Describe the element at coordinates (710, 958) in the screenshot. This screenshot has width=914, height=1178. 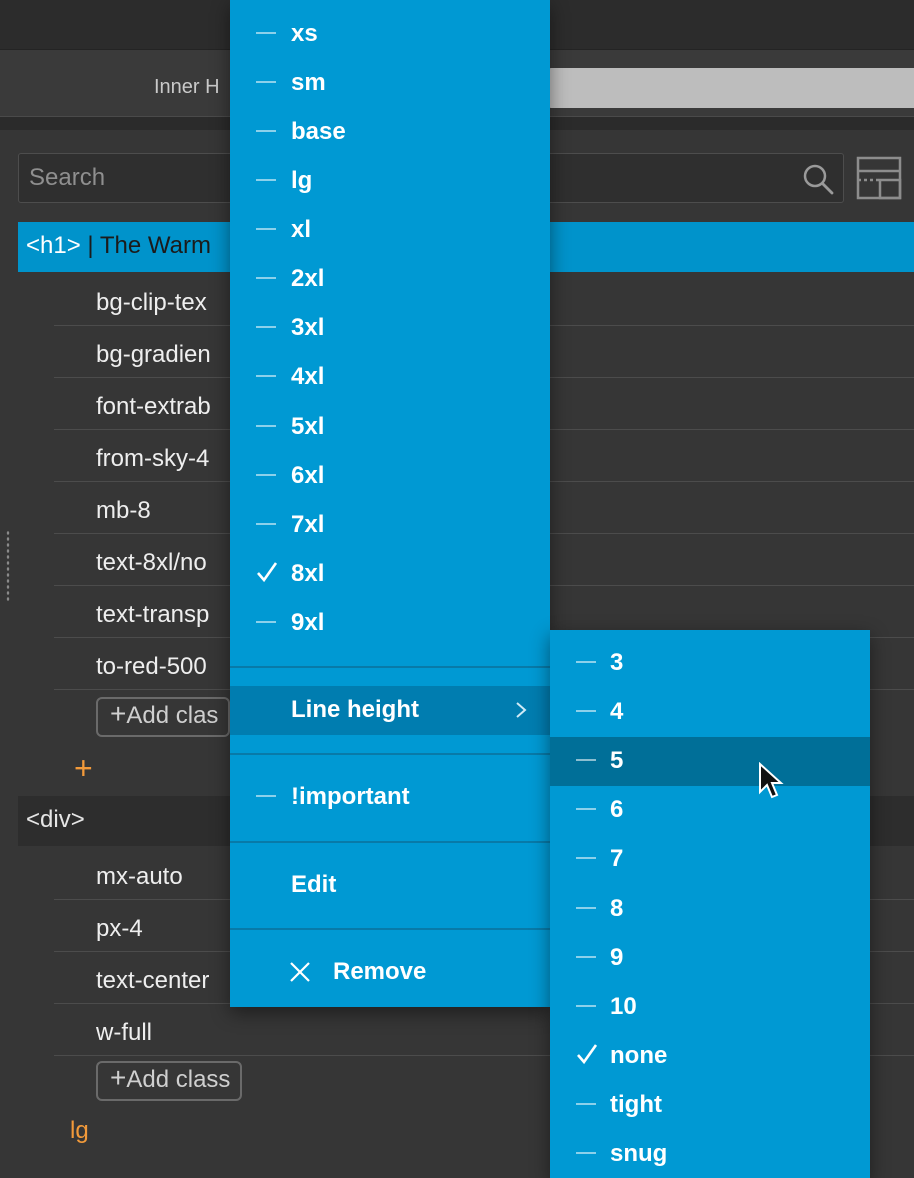
I see `submenu-item: 9` at that location.